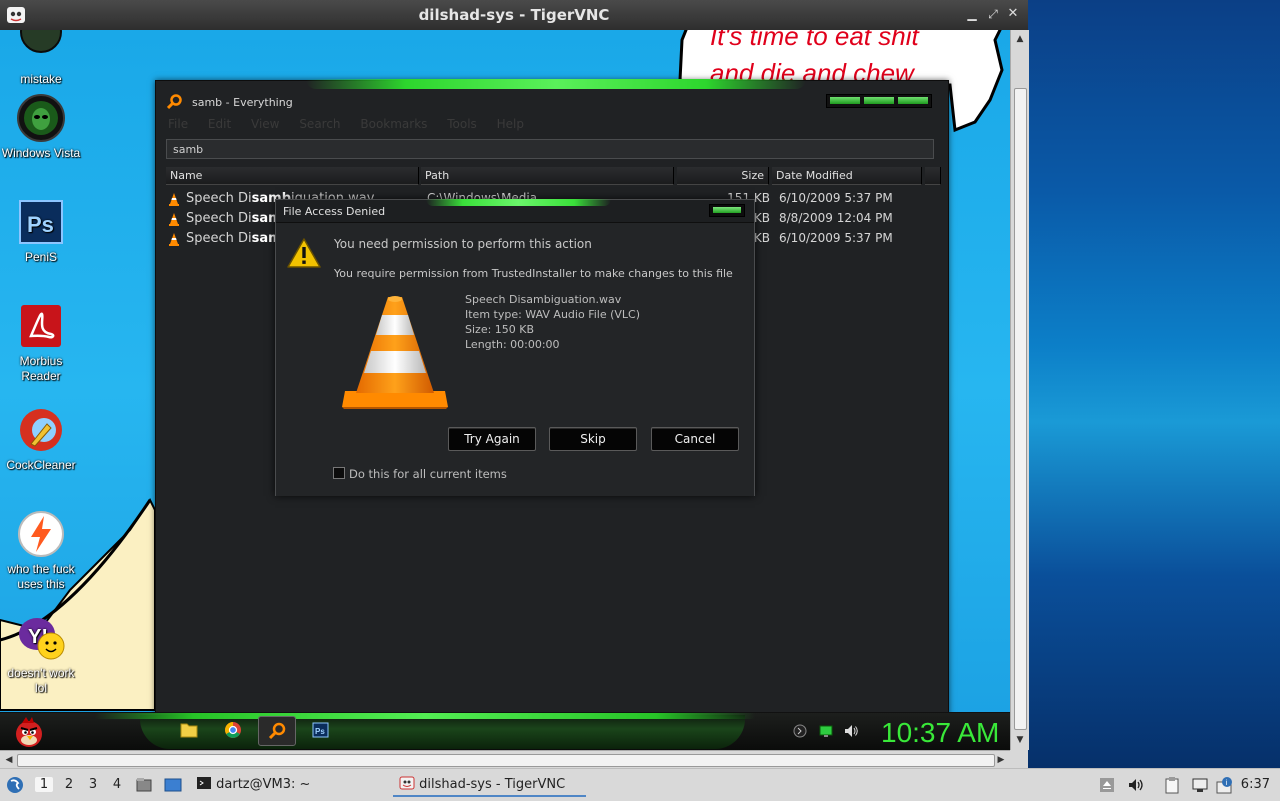 This screenshot has height=801, width=1280. What do you see at coordinates (543, 299) in the screenshot?
I see `file-name: Speech Disambiguation.wav` at bounding box center [543, 299].